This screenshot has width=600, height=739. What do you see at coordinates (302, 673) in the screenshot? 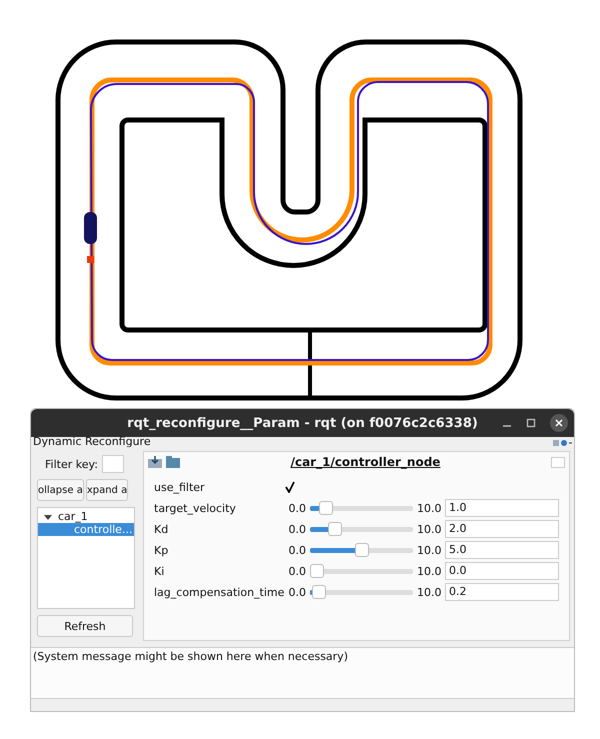
I see `status-message: (System message might be shown here when necessary)` at bounding box center [302, 673].